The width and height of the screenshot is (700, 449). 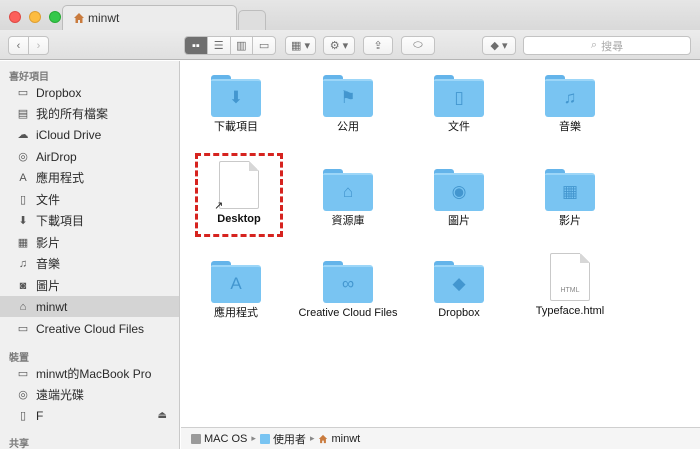 What do you see at coordinates (89, 415) in the screenshot?
I see `sidebar-item-drive-f: ▯ F ⏏` at bounding box center [89, 415].